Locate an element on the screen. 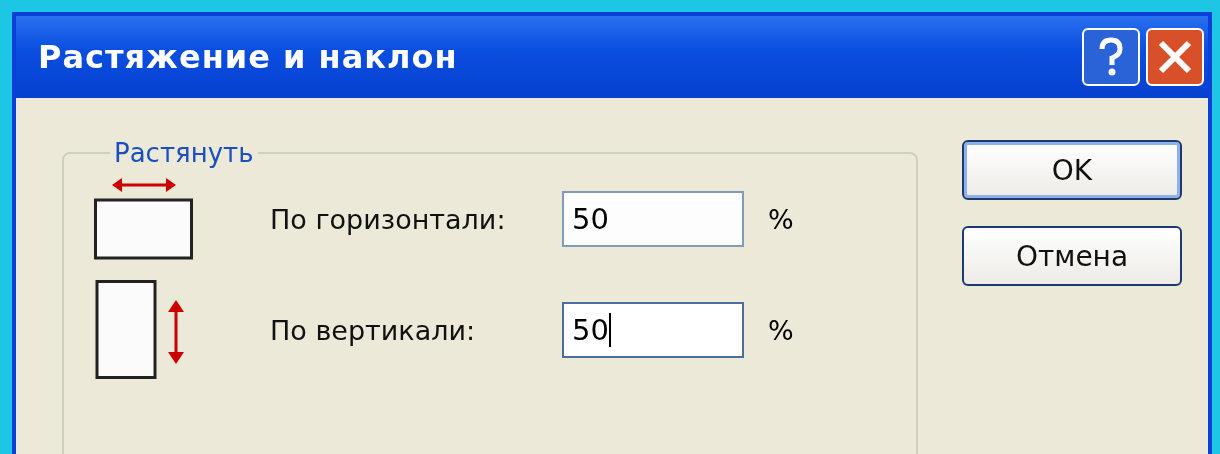 Image resolution: width=1220 pixels, height=454 pixels. close-button is located at coordinates (1175, 57).